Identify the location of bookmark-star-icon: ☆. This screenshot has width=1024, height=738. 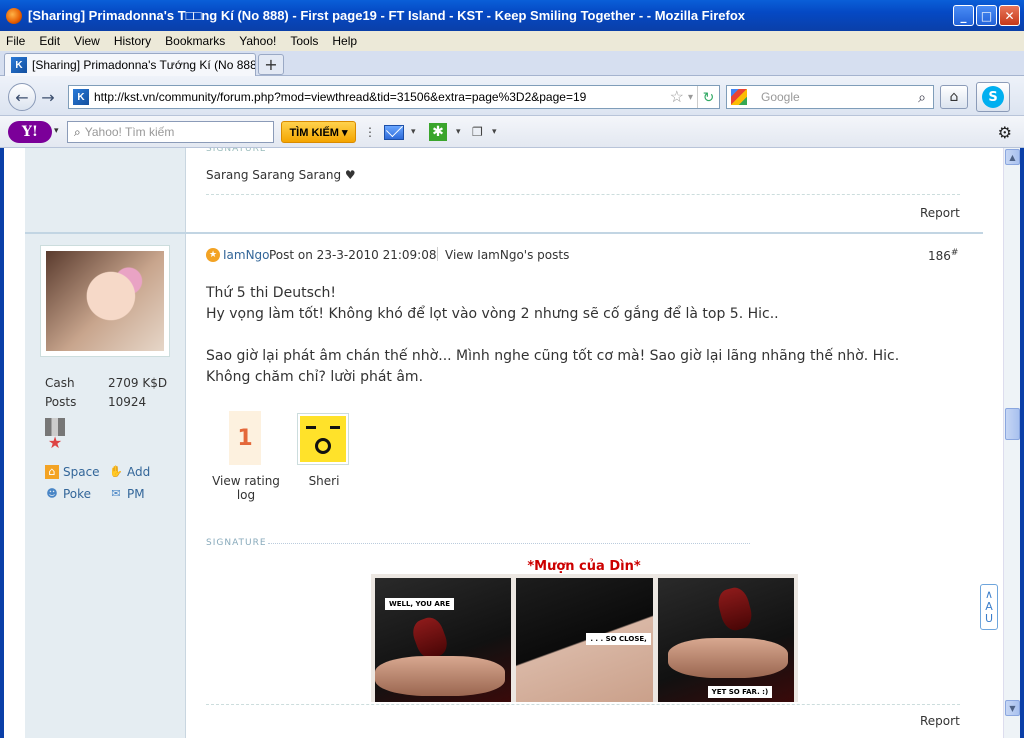
(677, 97).